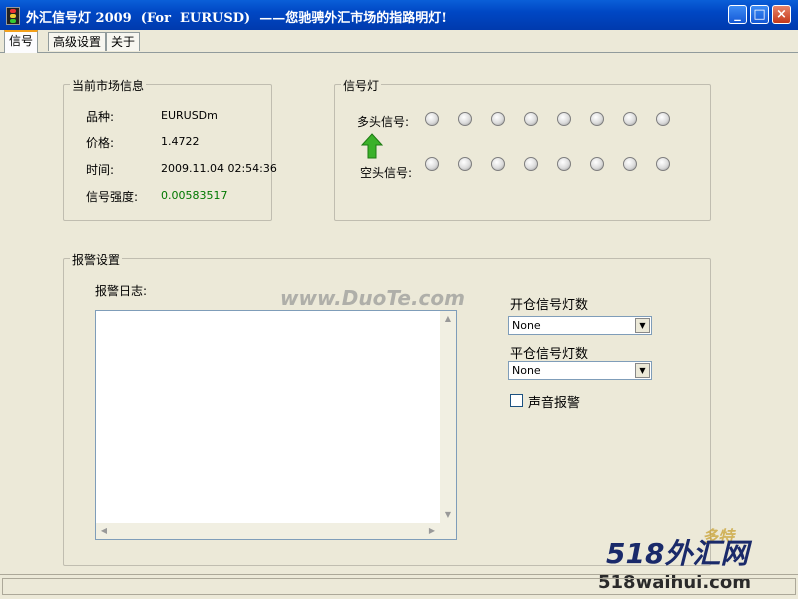 This screenshot has height=599, width=798. I want to click on sound-alarm-label: 声音报警, so click(554, 401).